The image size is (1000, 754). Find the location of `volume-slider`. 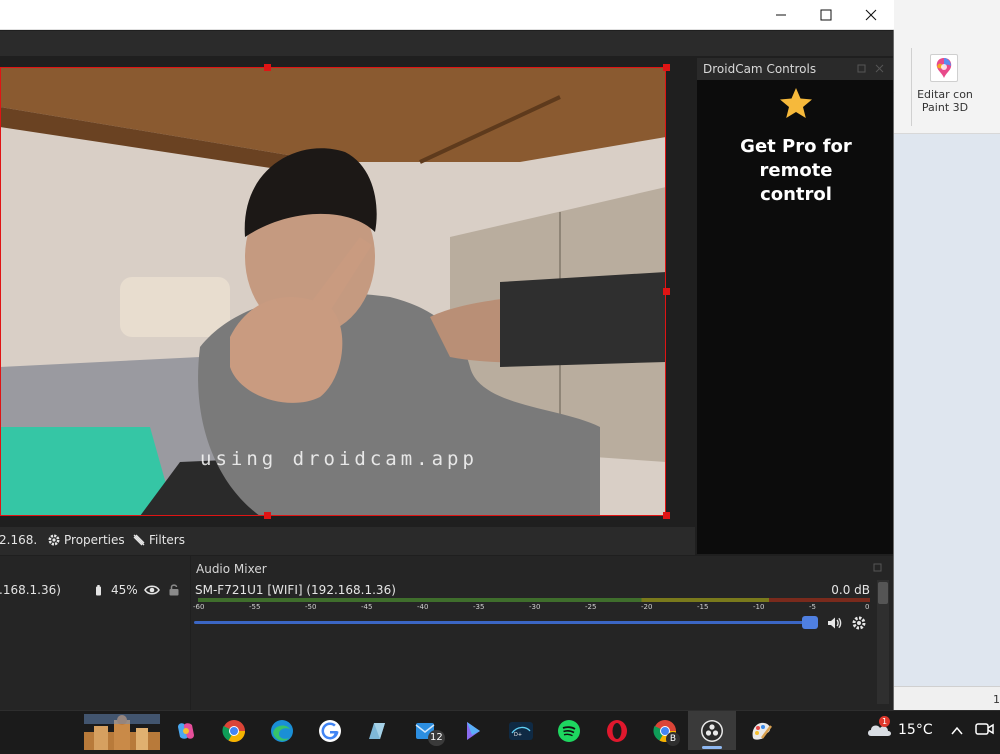

volume-slider is located at coordinates (503, 622).